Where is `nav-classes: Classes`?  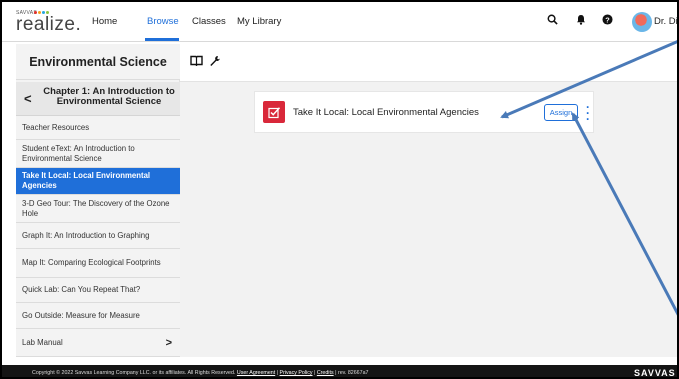
nav-classes: Classes is located at coordinates (209, 21).